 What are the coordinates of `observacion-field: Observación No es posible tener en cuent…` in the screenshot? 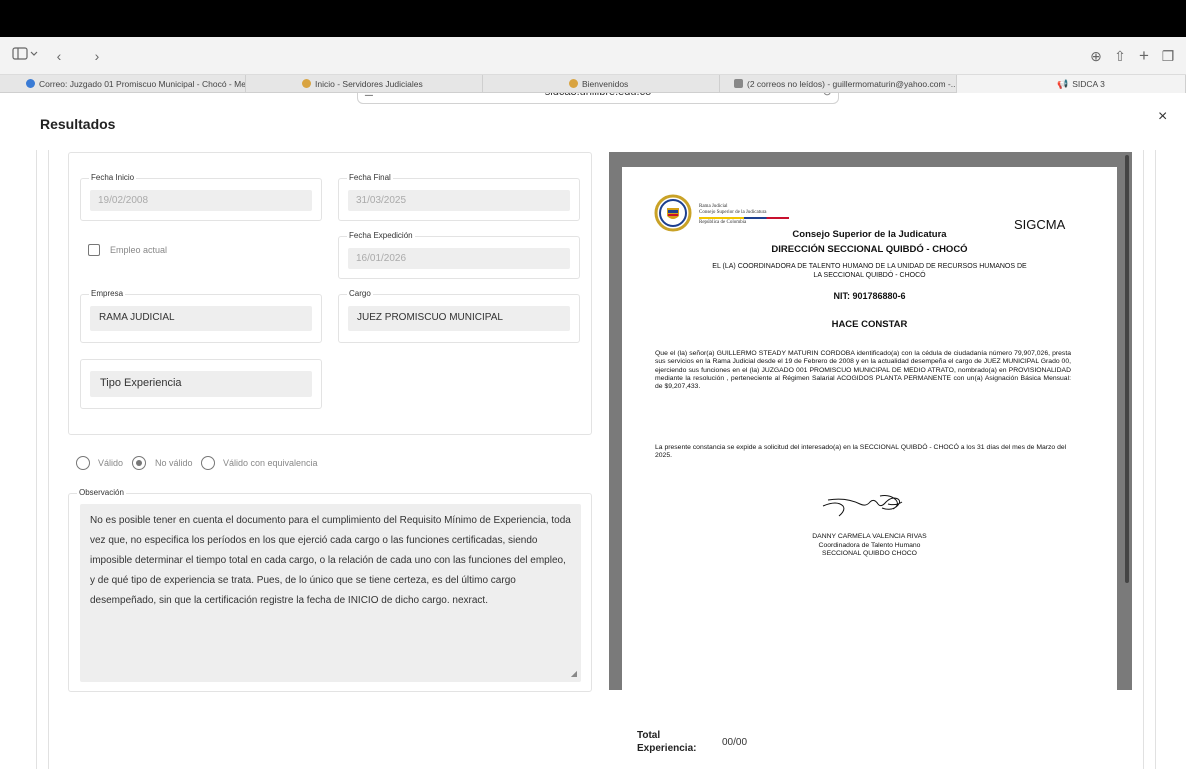 It's located at (330, 590).